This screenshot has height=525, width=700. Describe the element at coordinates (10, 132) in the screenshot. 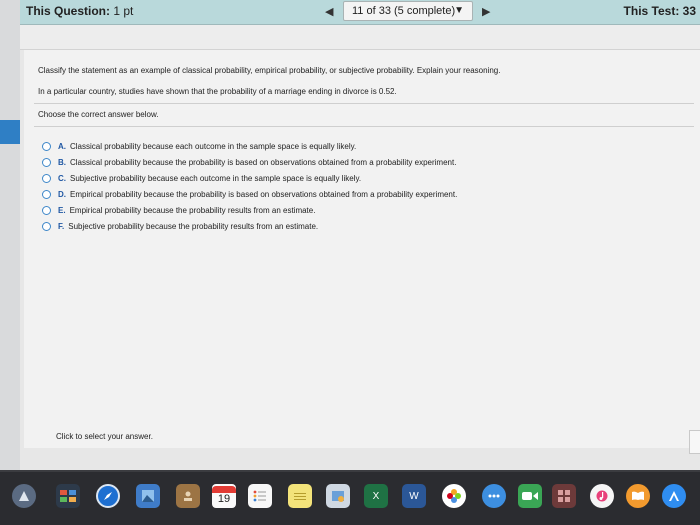

I see `left-blue-marker` at that location.